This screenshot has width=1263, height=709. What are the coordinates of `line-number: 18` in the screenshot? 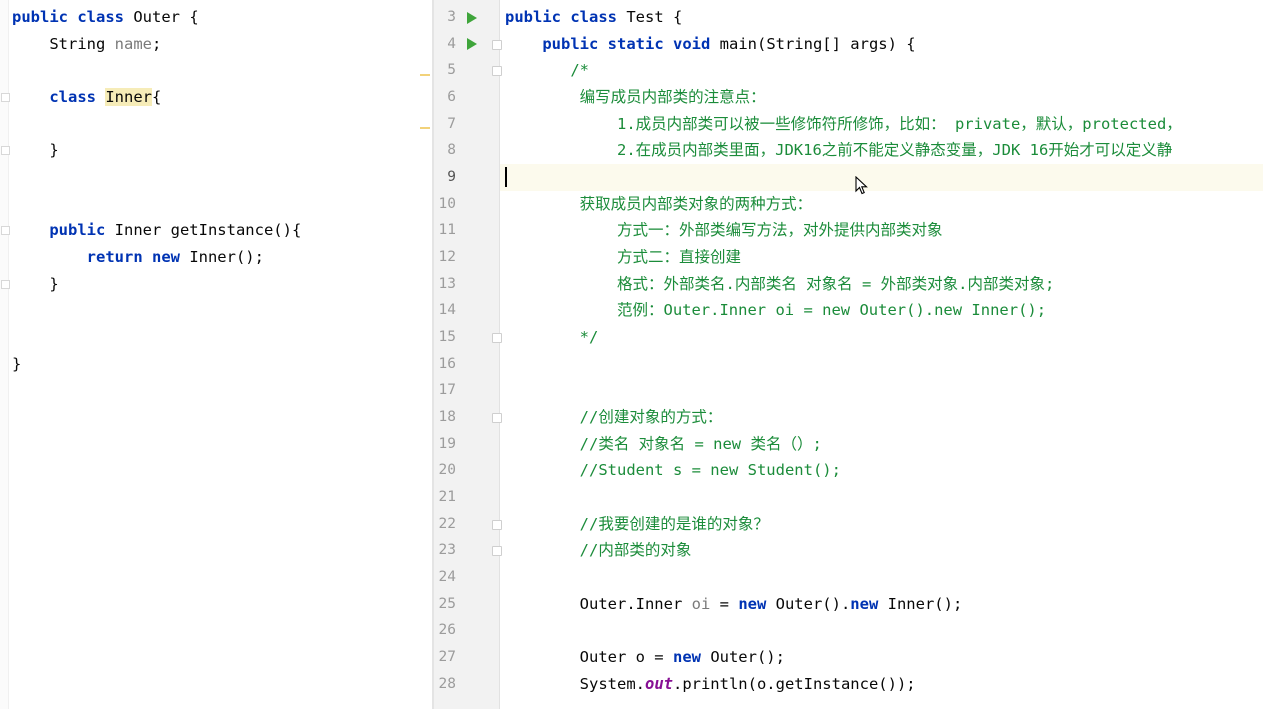 It's located at (447, 417).